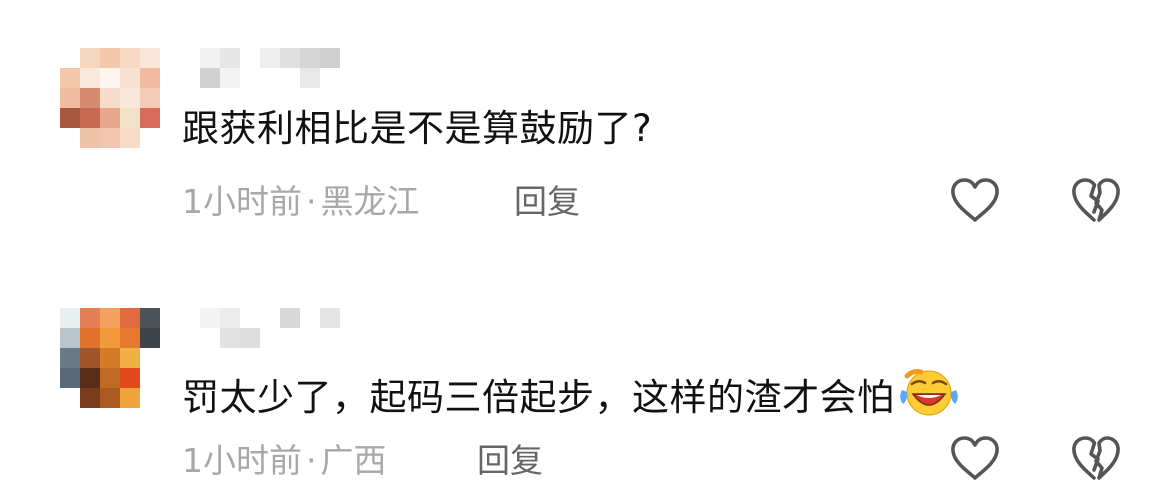  I want to click on comment-text: 罚太少了，起码三倍起步，这样的渣才会怕, so click(570, 396).